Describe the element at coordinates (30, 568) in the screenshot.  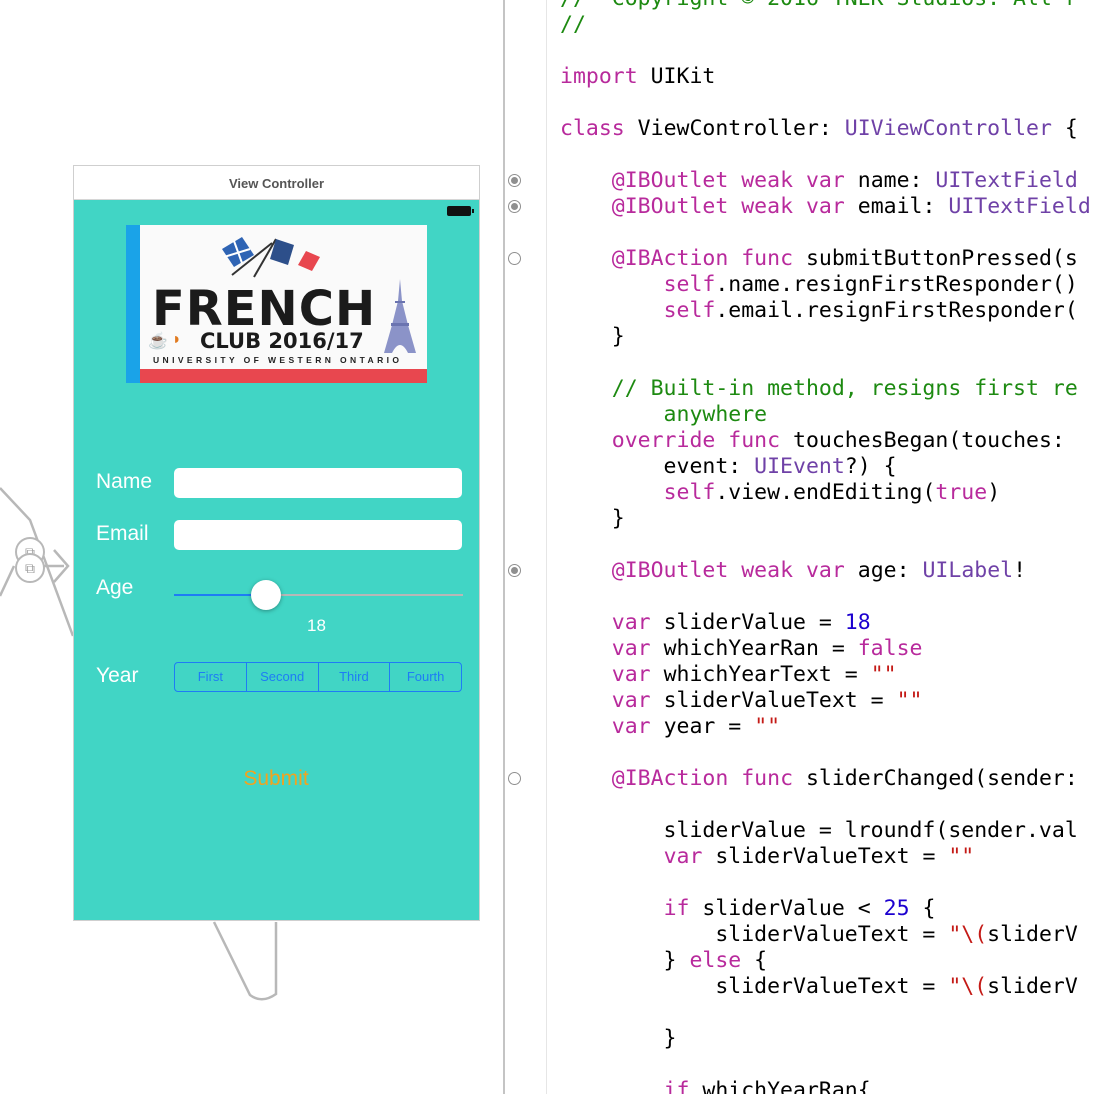
I see `segue-icon: ⧉` at that location.